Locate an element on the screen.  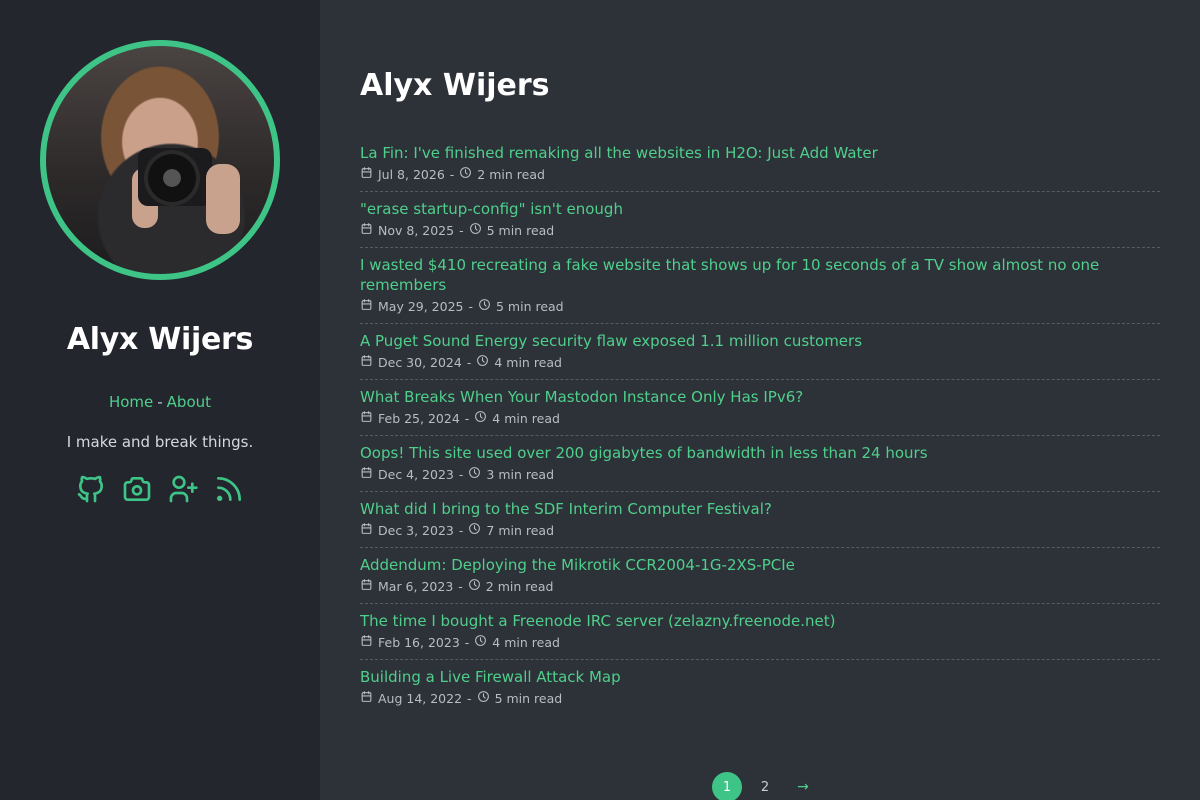
camera-icon is located at coordinates (137, 489).